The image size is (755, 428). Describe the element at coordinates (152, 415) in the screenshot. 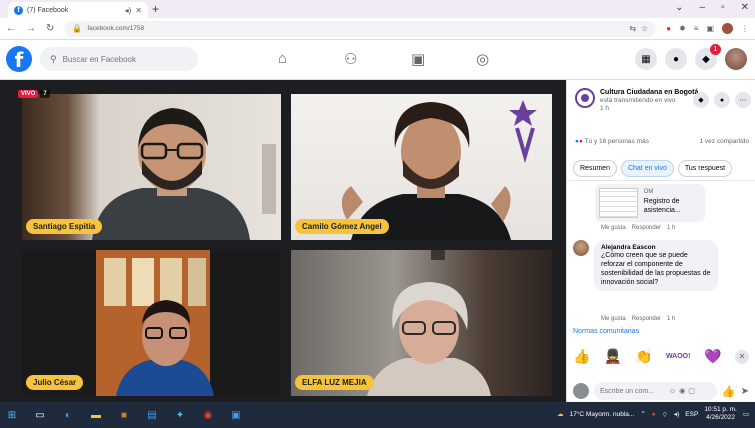

I see `store-icon: ▤` at that location.